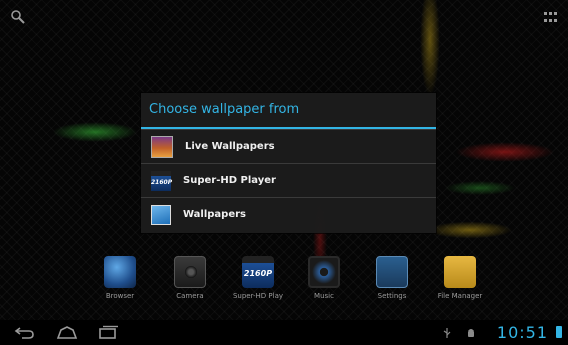  I want to click on app-label: File Manager, so click(460, 296).